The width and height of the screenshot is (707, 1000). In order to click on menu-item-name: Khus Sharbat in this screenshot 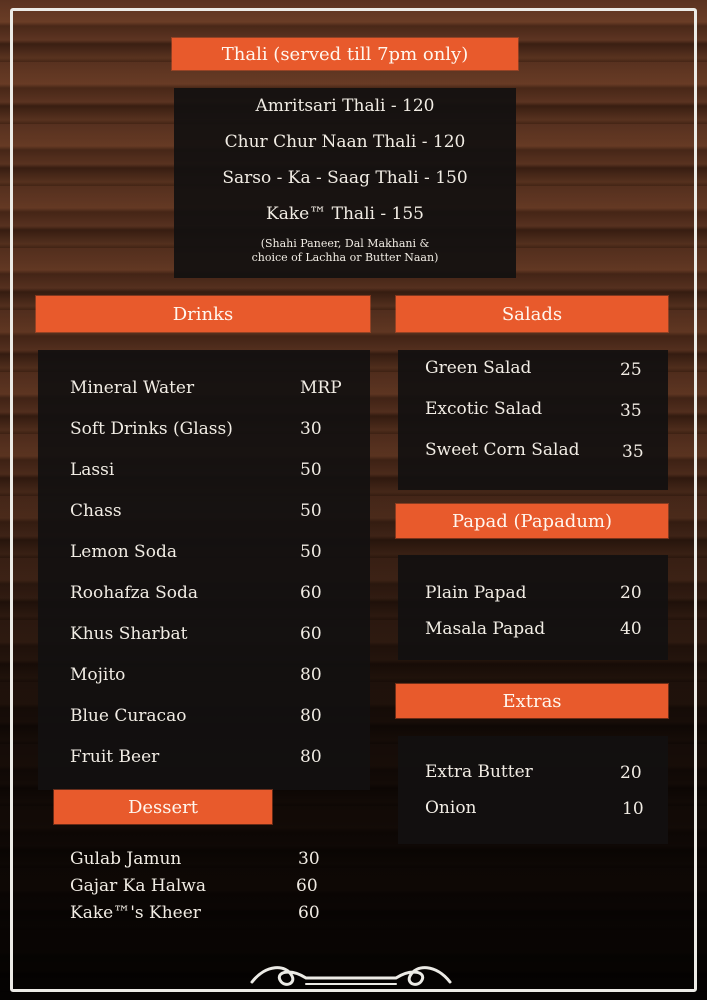, I will do `click(129, 634)`.